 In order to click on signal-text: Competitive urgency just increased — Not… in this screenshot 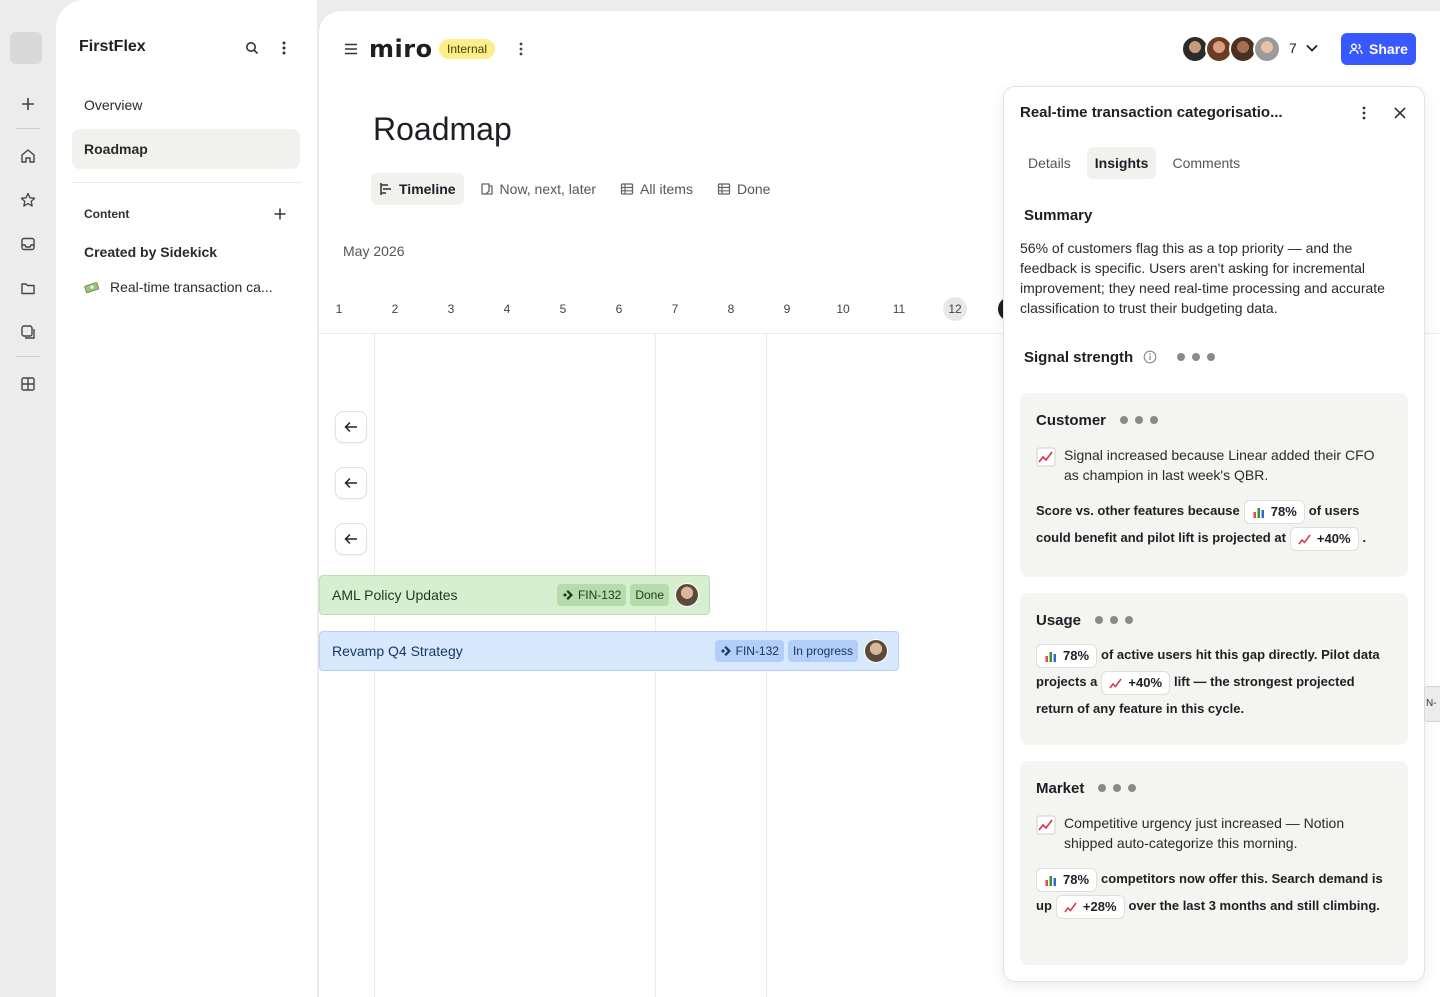, I will do `click(1204, 833)`.